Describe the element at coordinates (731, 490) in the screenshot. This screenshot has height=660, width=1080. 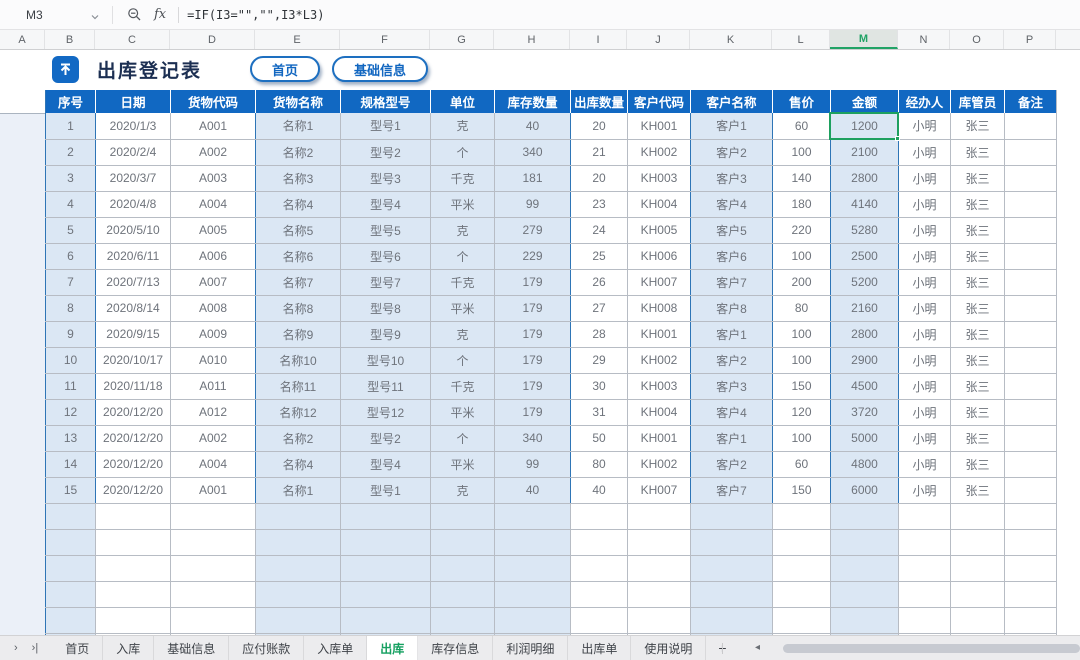
I see `table-cell: 客户7` at that location.